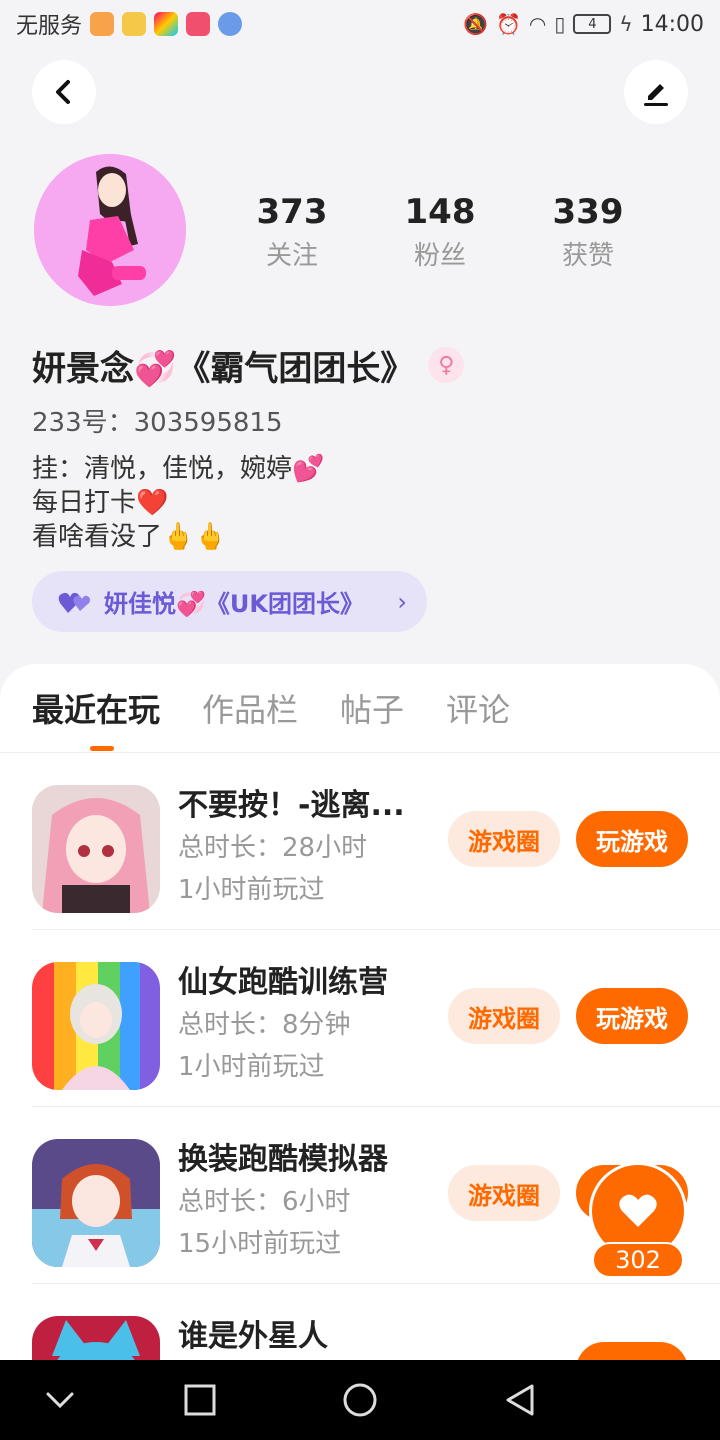 The image size is (720, 1440). Describe the element at coordinates (74, 602) in the screenshot. I see `double-heart-icon` at that location.